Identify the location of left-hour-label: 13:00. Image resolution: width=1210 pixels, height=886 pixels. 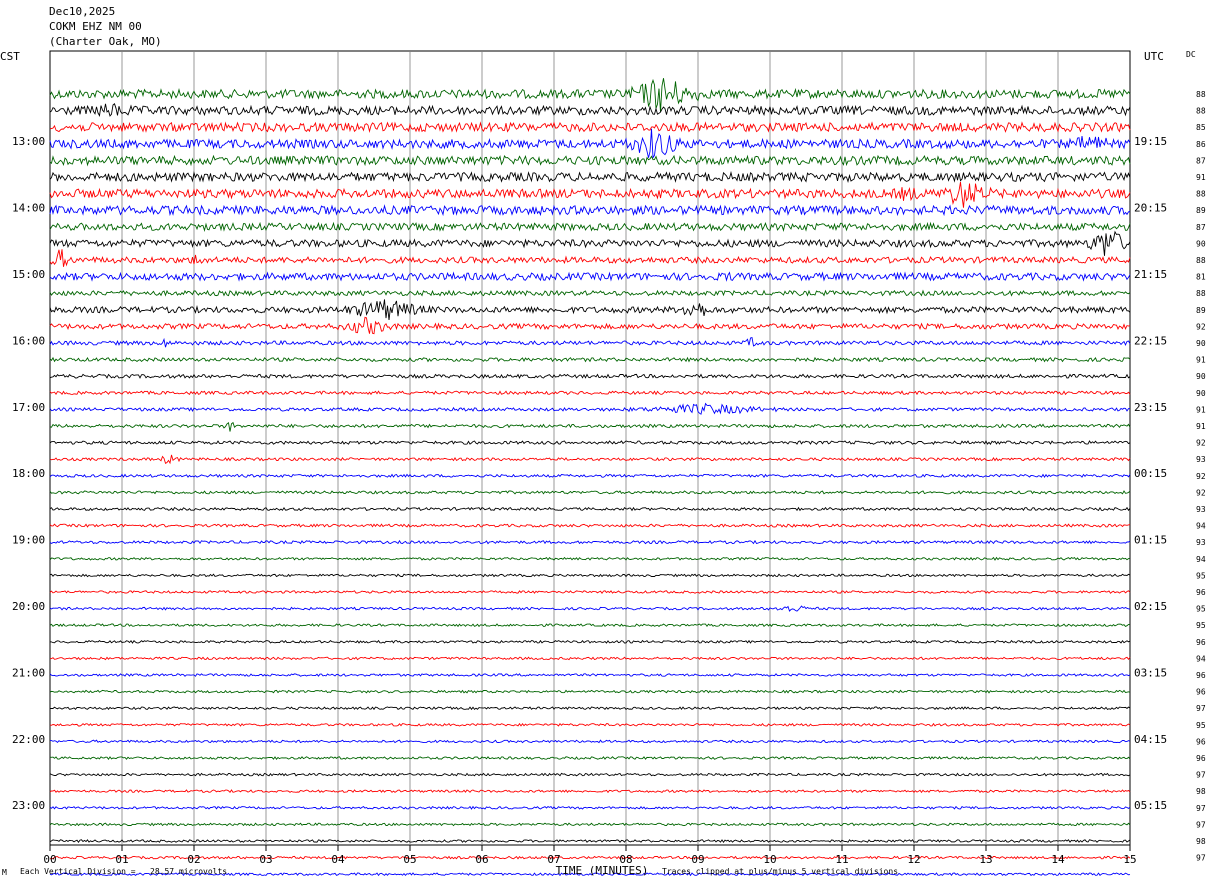
(28, 141).